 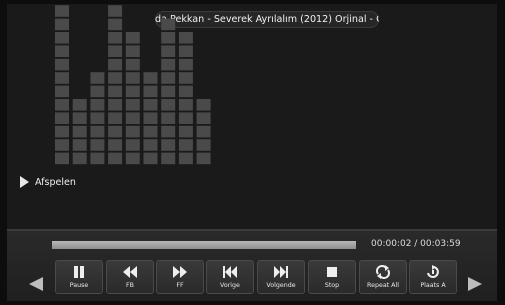 What do you see at coordinates (383, 272) in the screenshot?
I see `repeat-icon` at bounding box center [383, 272].